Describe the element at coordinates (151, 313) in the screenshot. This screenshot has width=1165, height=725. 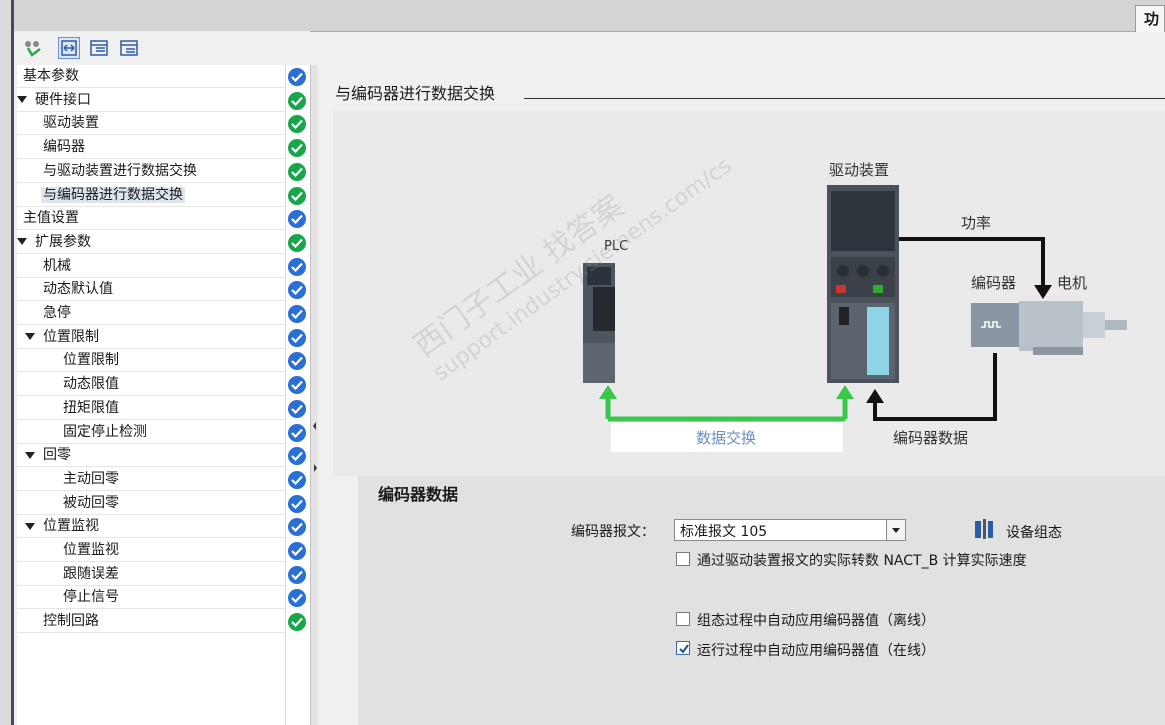
I see `tree-item: 急停` at that location.